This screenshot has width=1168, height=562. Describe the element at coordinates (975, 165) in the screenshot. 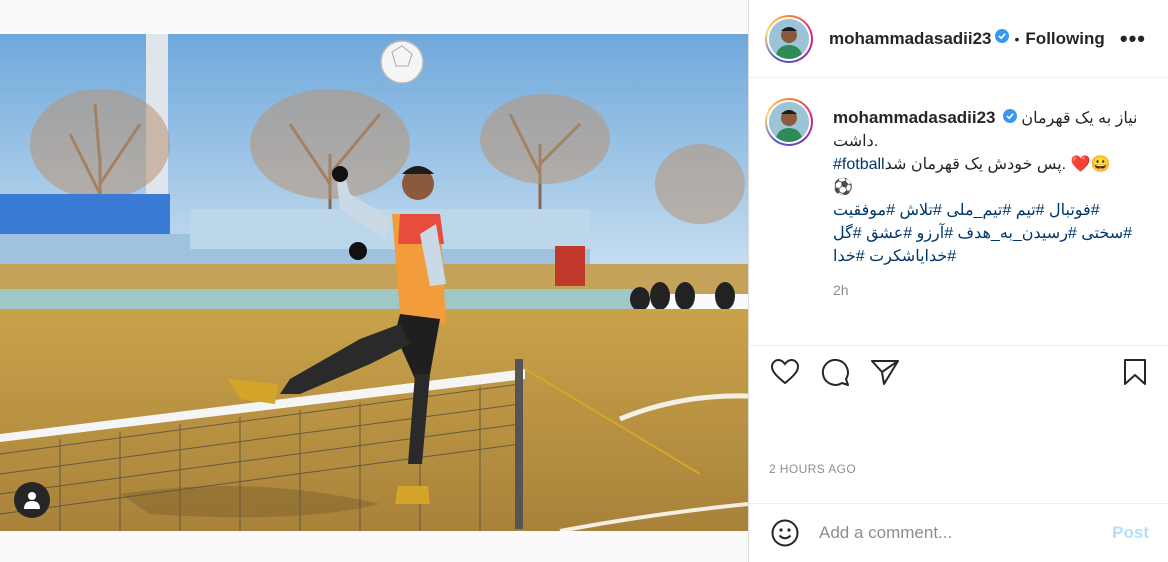

I see `caption-line-3-text: پس خودش یک قهرمان شد.` at that location.